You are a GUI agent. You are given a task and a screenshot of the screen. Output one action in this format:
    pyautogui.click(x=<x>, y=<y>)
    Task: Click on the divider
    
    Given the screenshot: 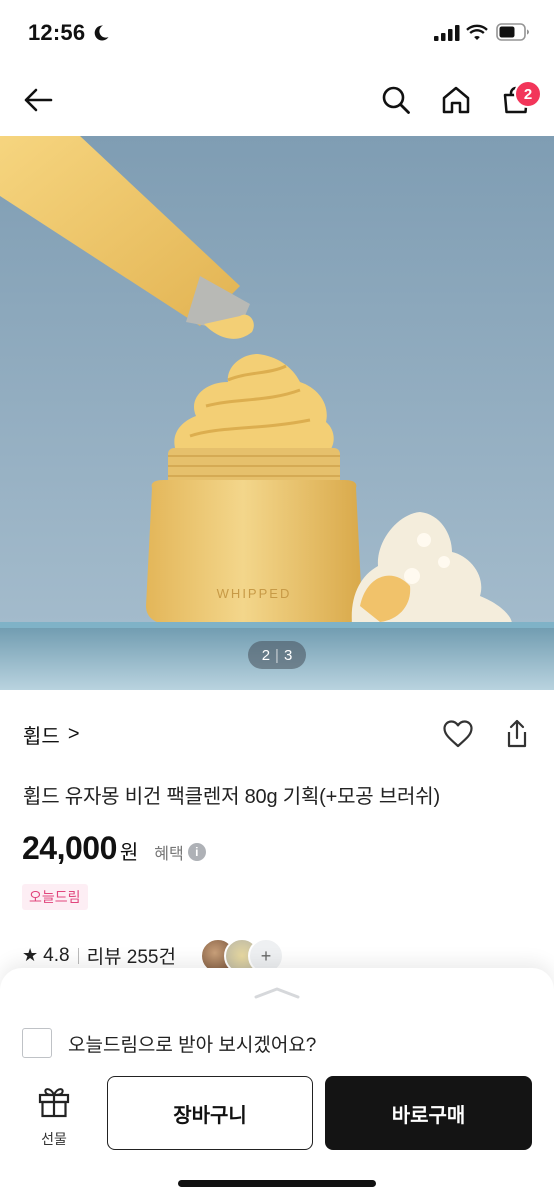 What is the action you would take?
    pyautogui.click(x=78, y=955)
    